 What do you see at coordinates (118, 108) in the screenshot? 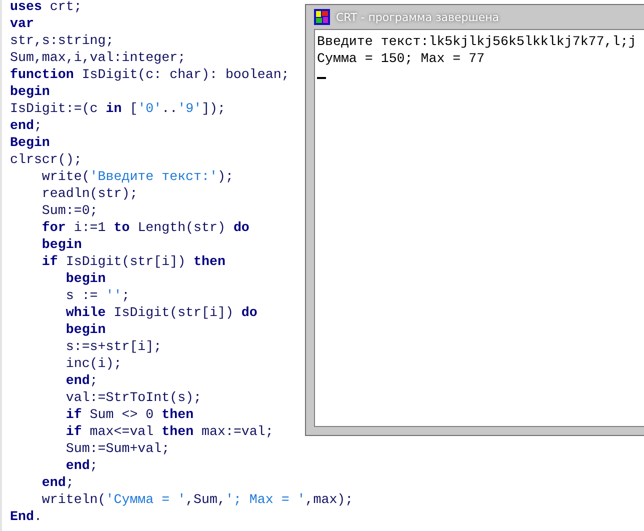
I see `code-line: IsDigit:=(c in ['0'..'9']);` at bounding box center [118, 108].